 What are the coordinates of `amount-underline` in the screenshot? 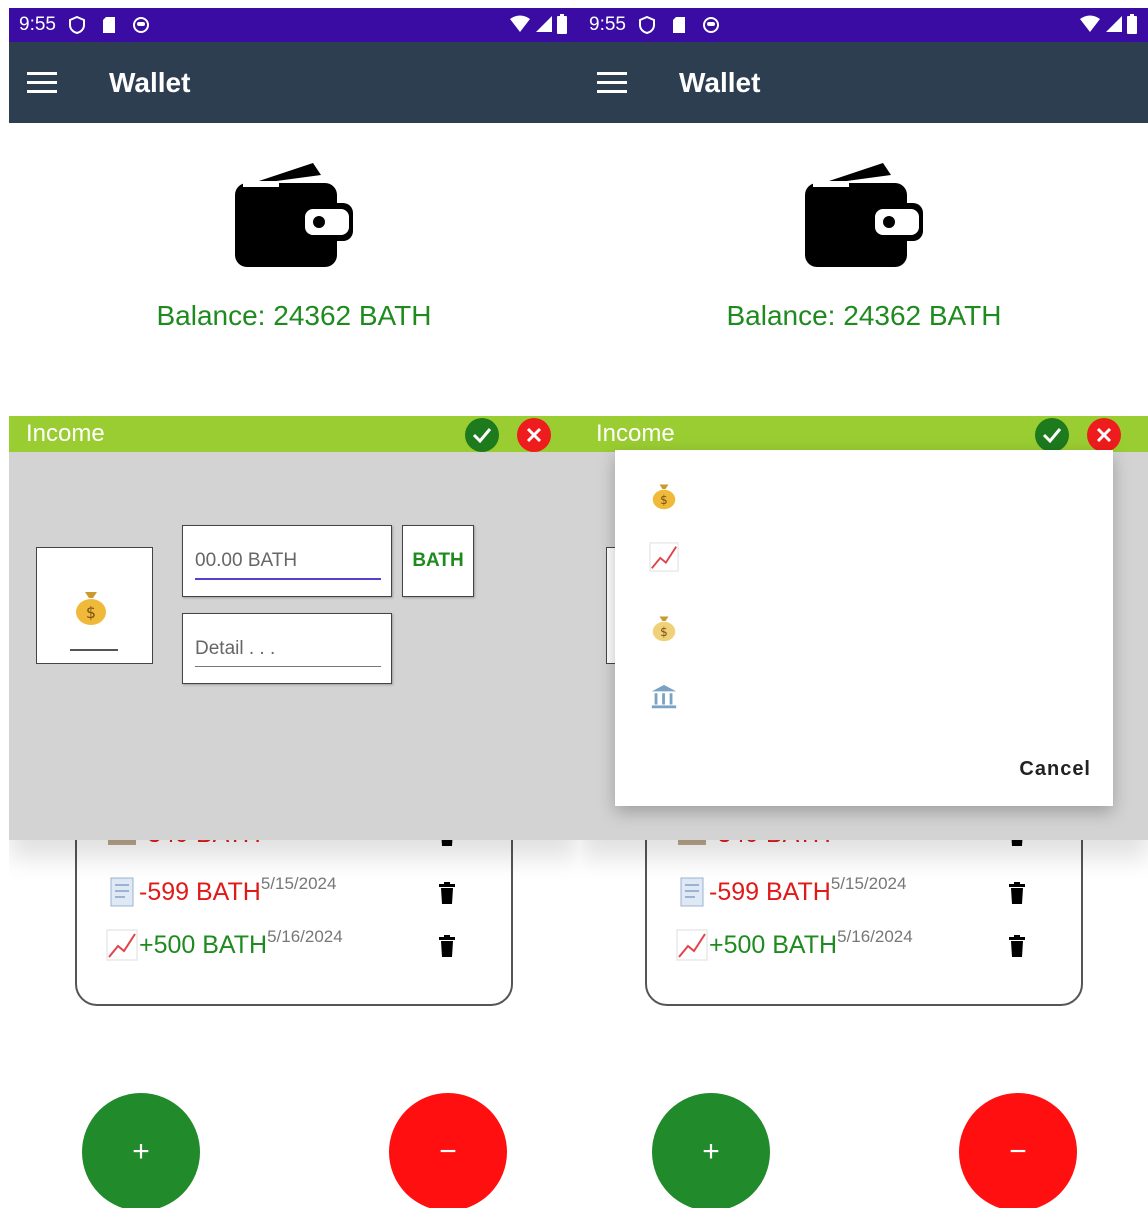 It's located at (288, 579).